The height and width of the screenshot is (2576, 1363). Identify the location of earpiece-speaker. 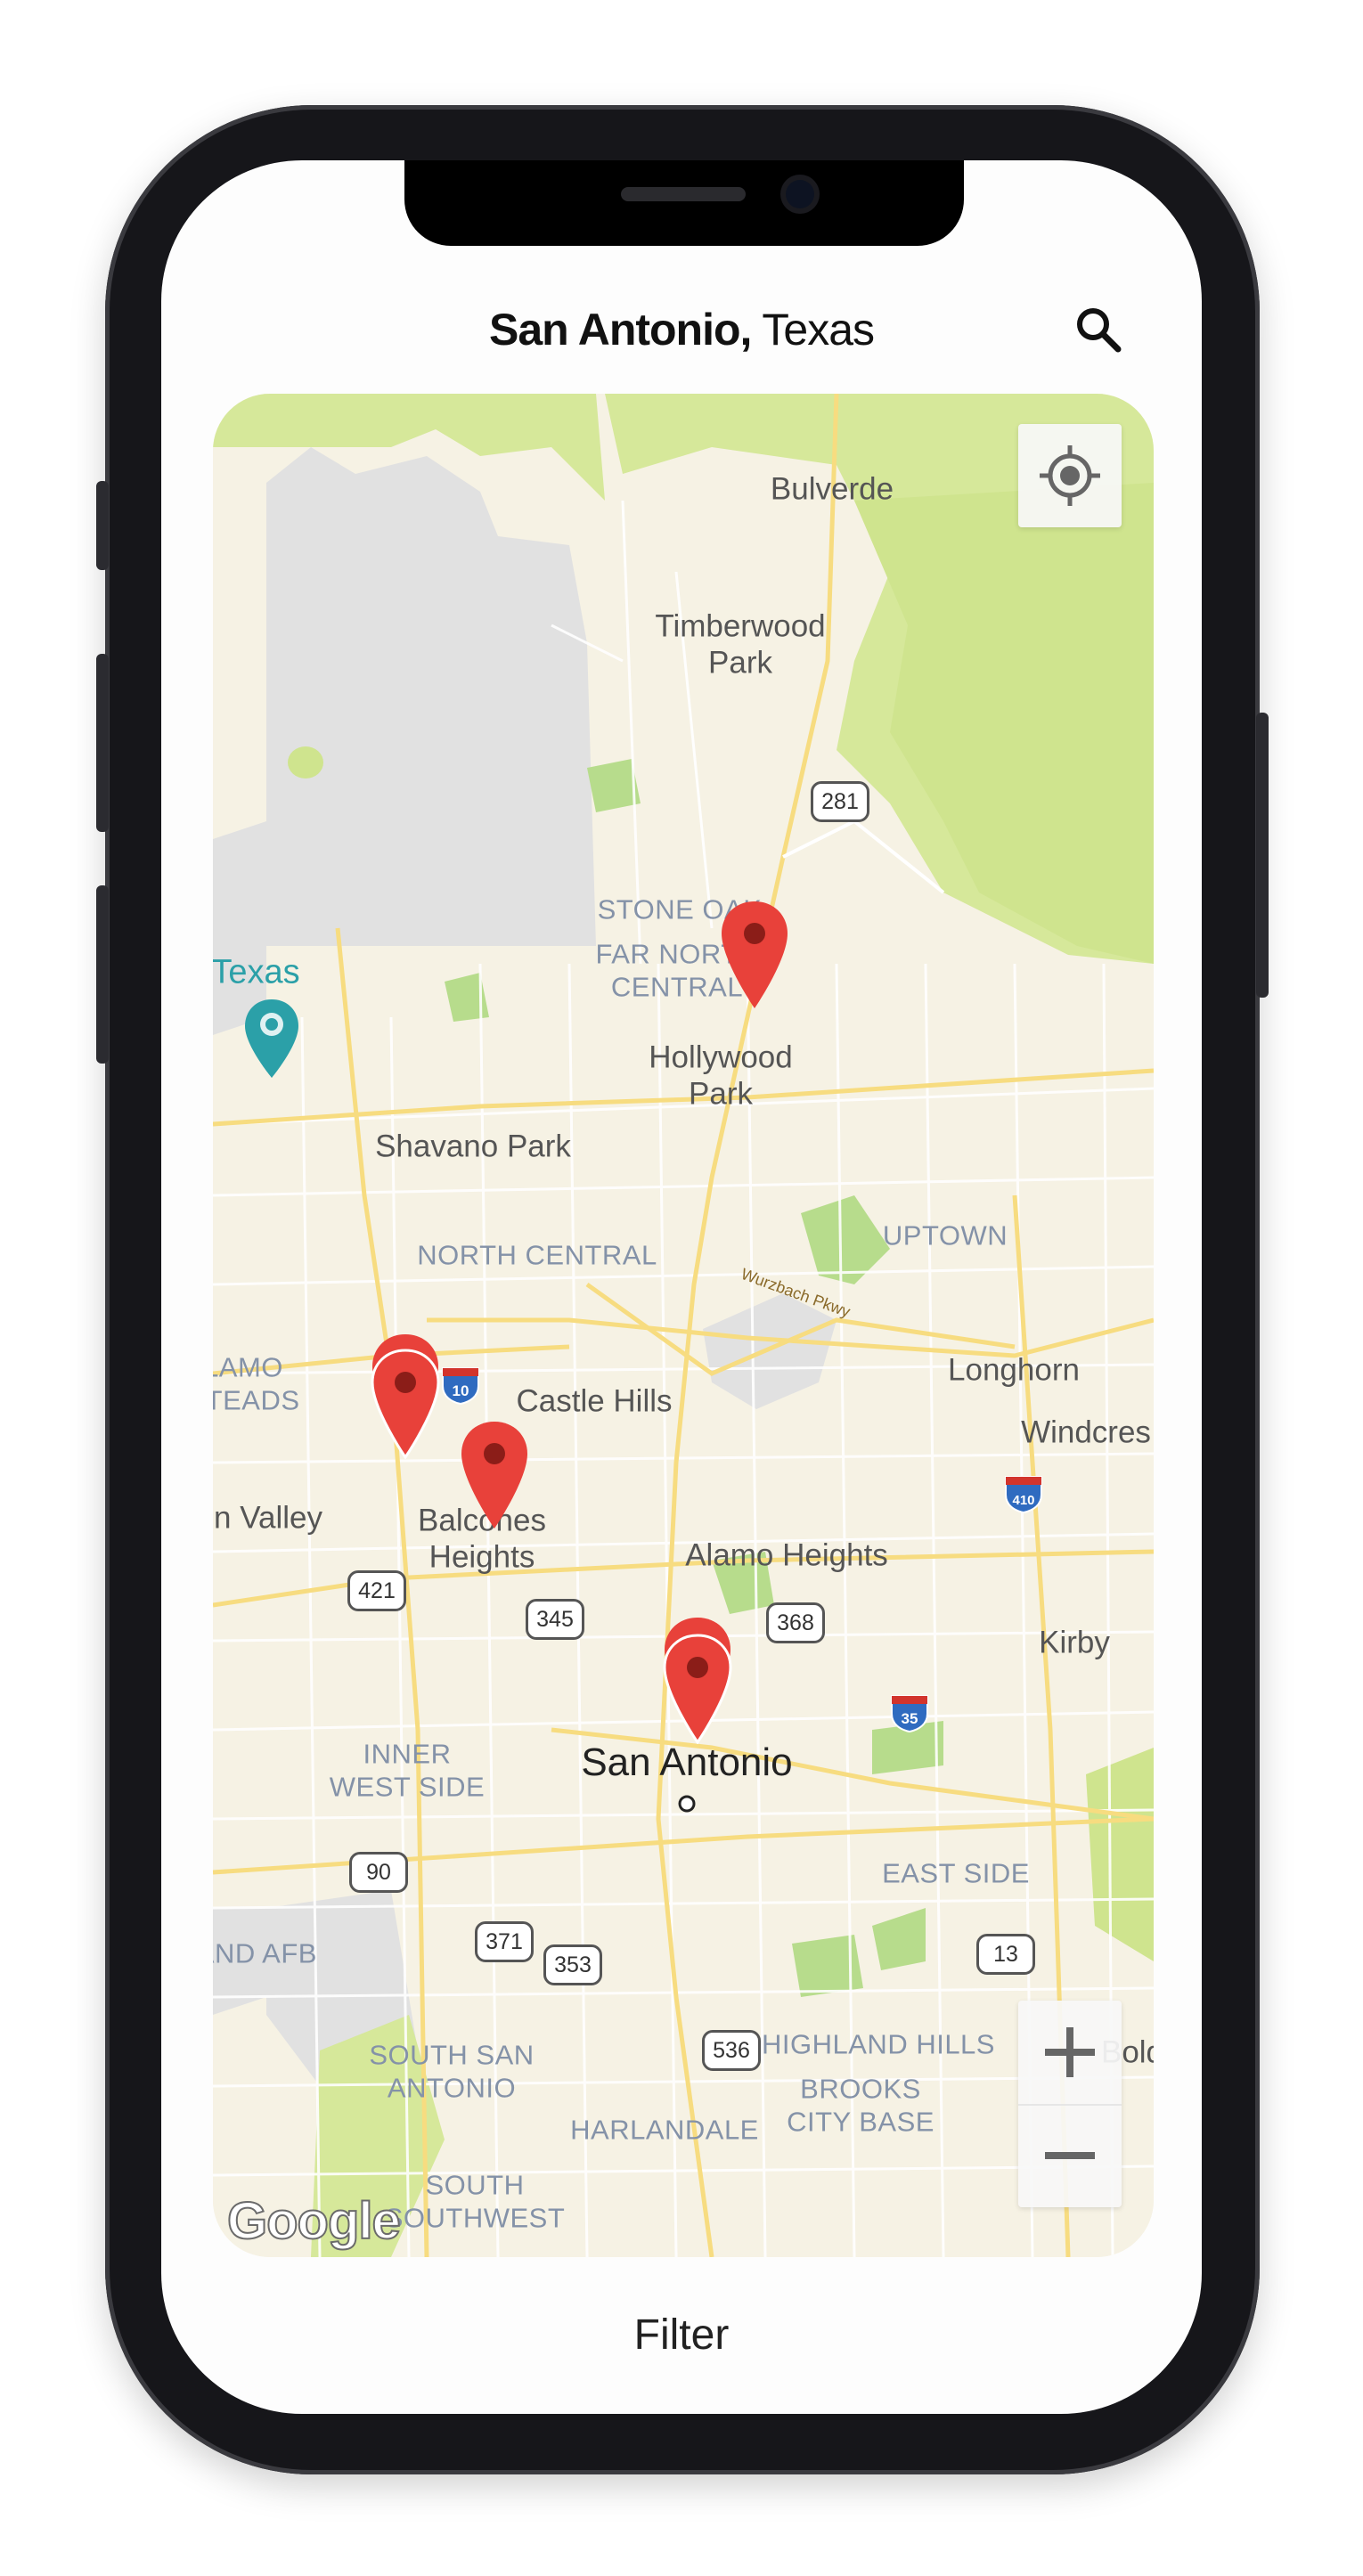
(684, 194).